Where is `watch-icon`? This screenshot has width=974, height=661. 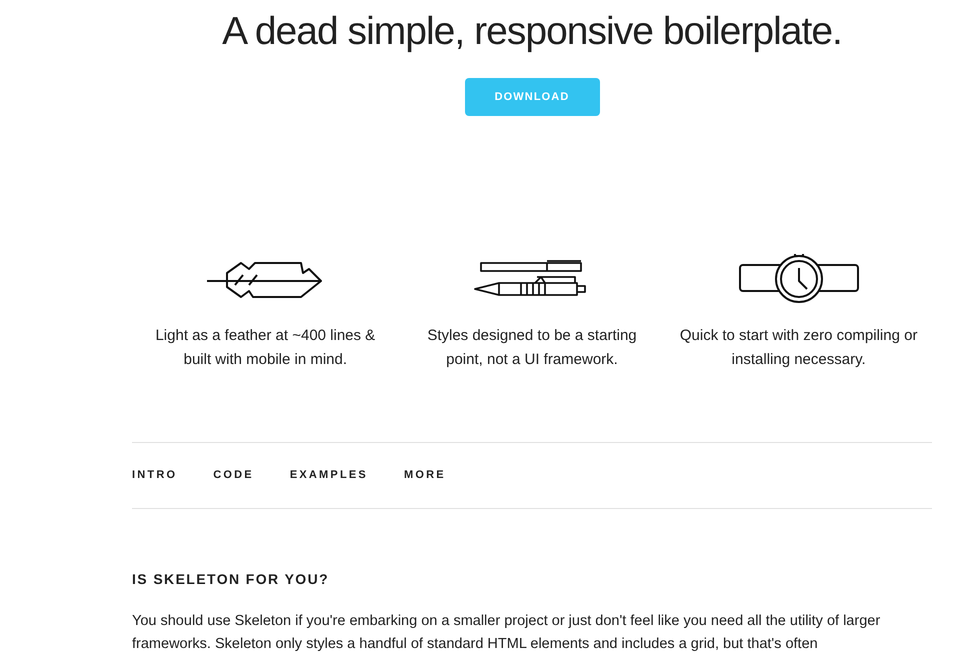
watch-icon is located at coordinates (798, 279).